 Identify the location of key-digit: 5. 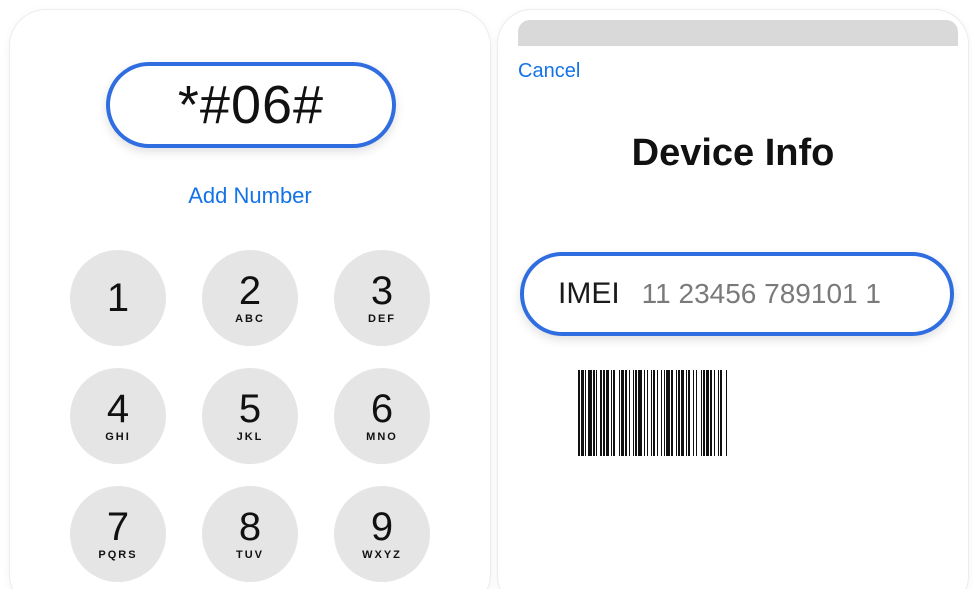
(250, 409).